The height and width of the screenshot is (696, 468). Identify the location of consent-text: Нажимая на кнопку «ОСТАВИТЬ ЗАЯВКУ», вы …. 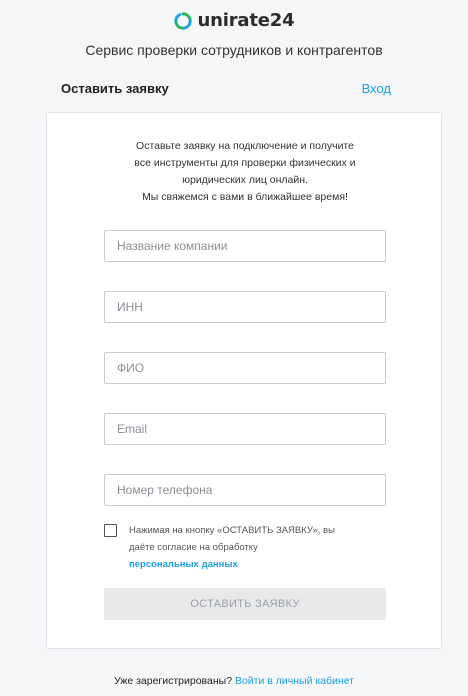
(232, 547).